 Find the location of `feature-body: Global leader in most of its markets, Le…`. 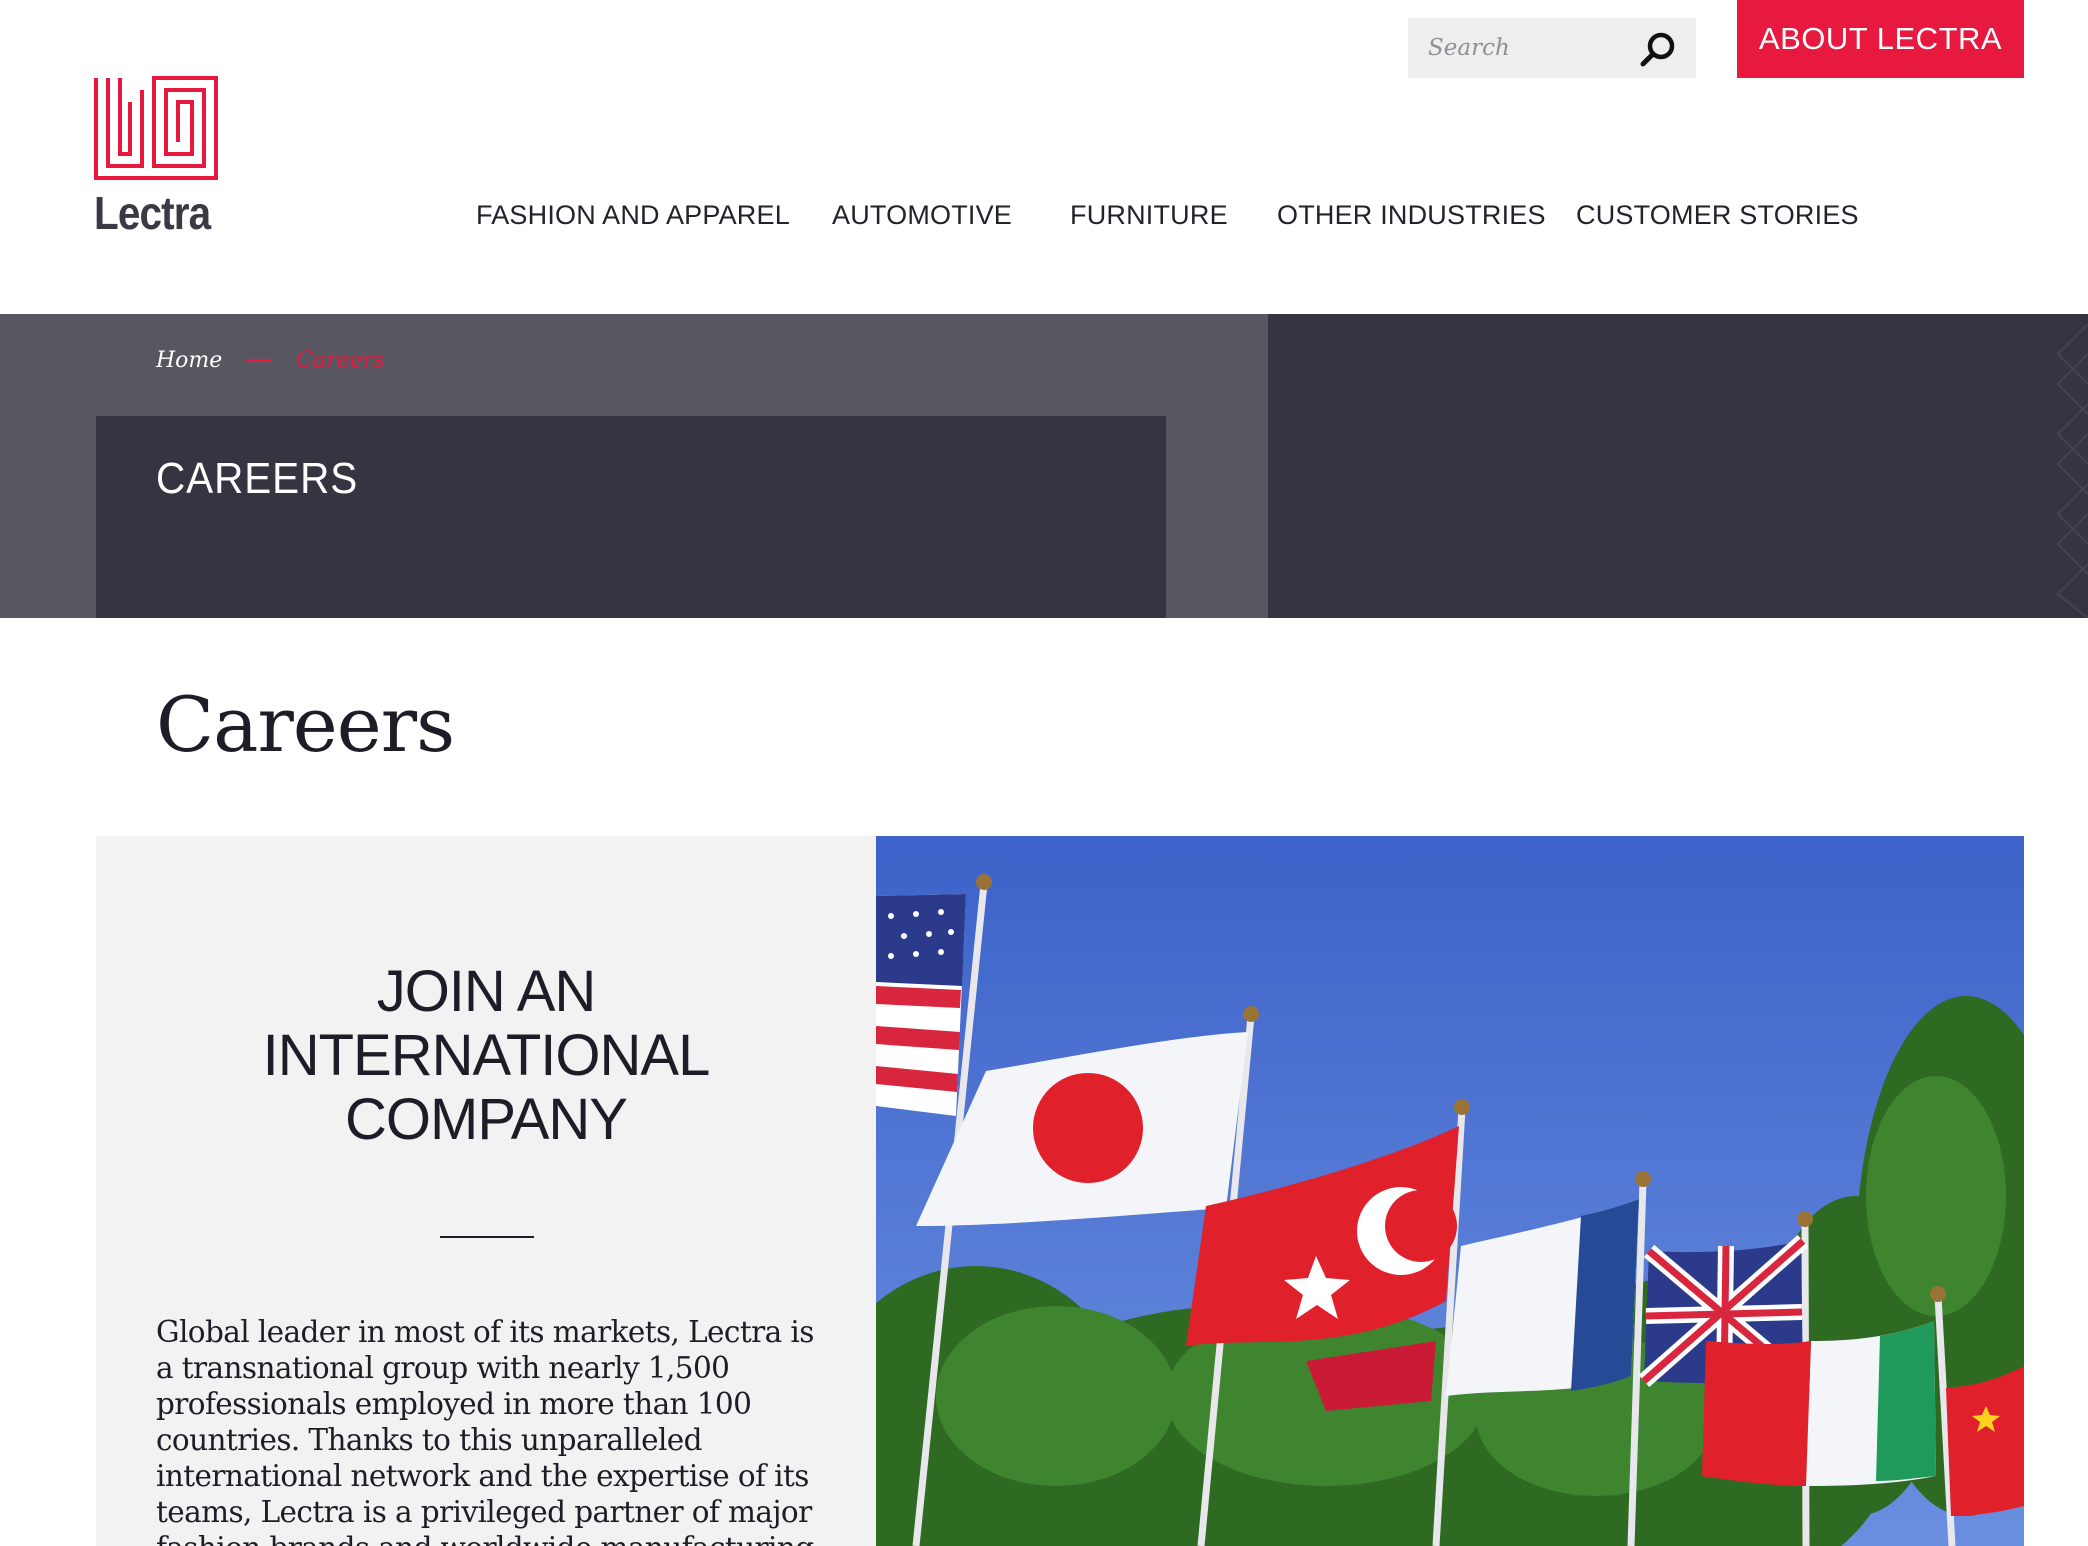

feature-body: Global leader in most of its markets, Le… is located at coordinates (485, 1430).